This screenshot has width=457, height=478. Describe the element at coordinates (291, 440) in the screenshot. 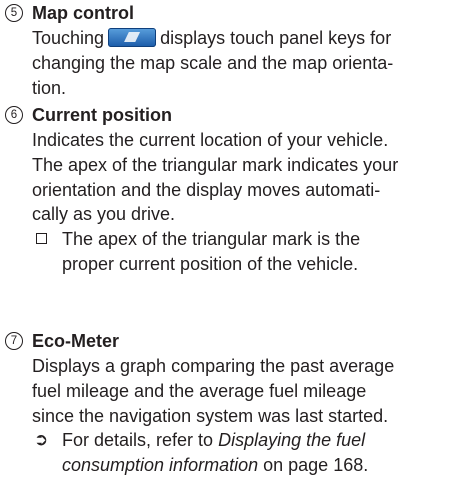

I see `reference-link-title: Displaying the fuel` at that location.